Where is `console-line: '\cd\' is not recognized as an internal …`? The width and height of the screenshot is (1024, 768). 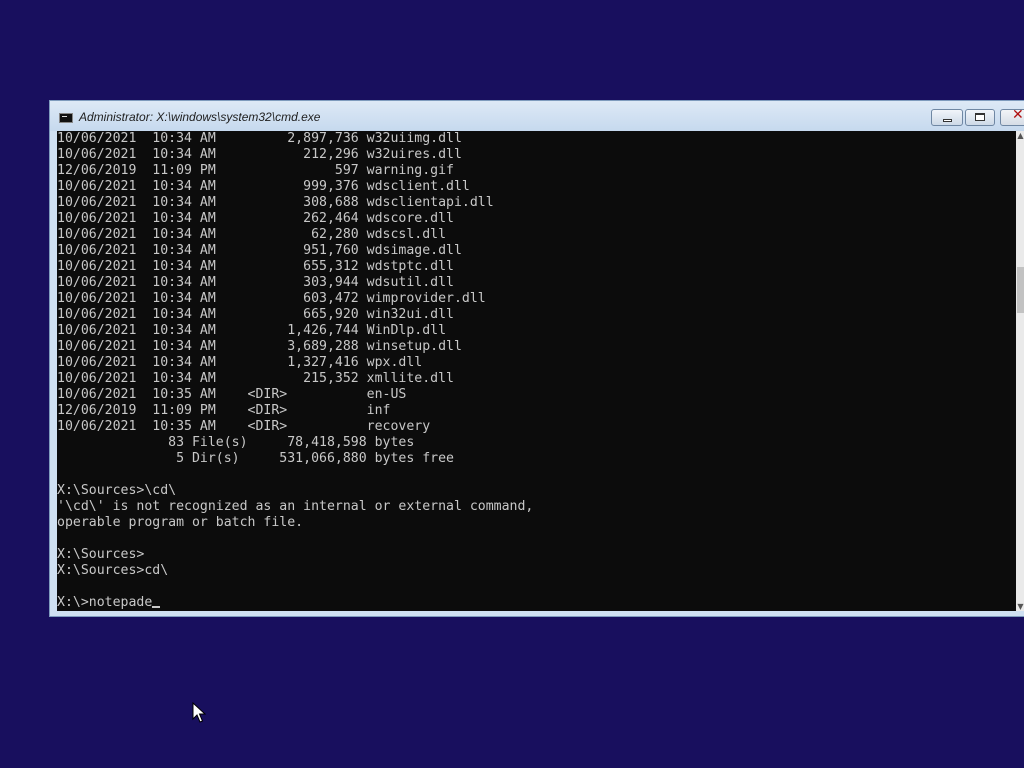
console-line: '\cd\' is not recognized as an internal … is located at coordinates (295, 506).